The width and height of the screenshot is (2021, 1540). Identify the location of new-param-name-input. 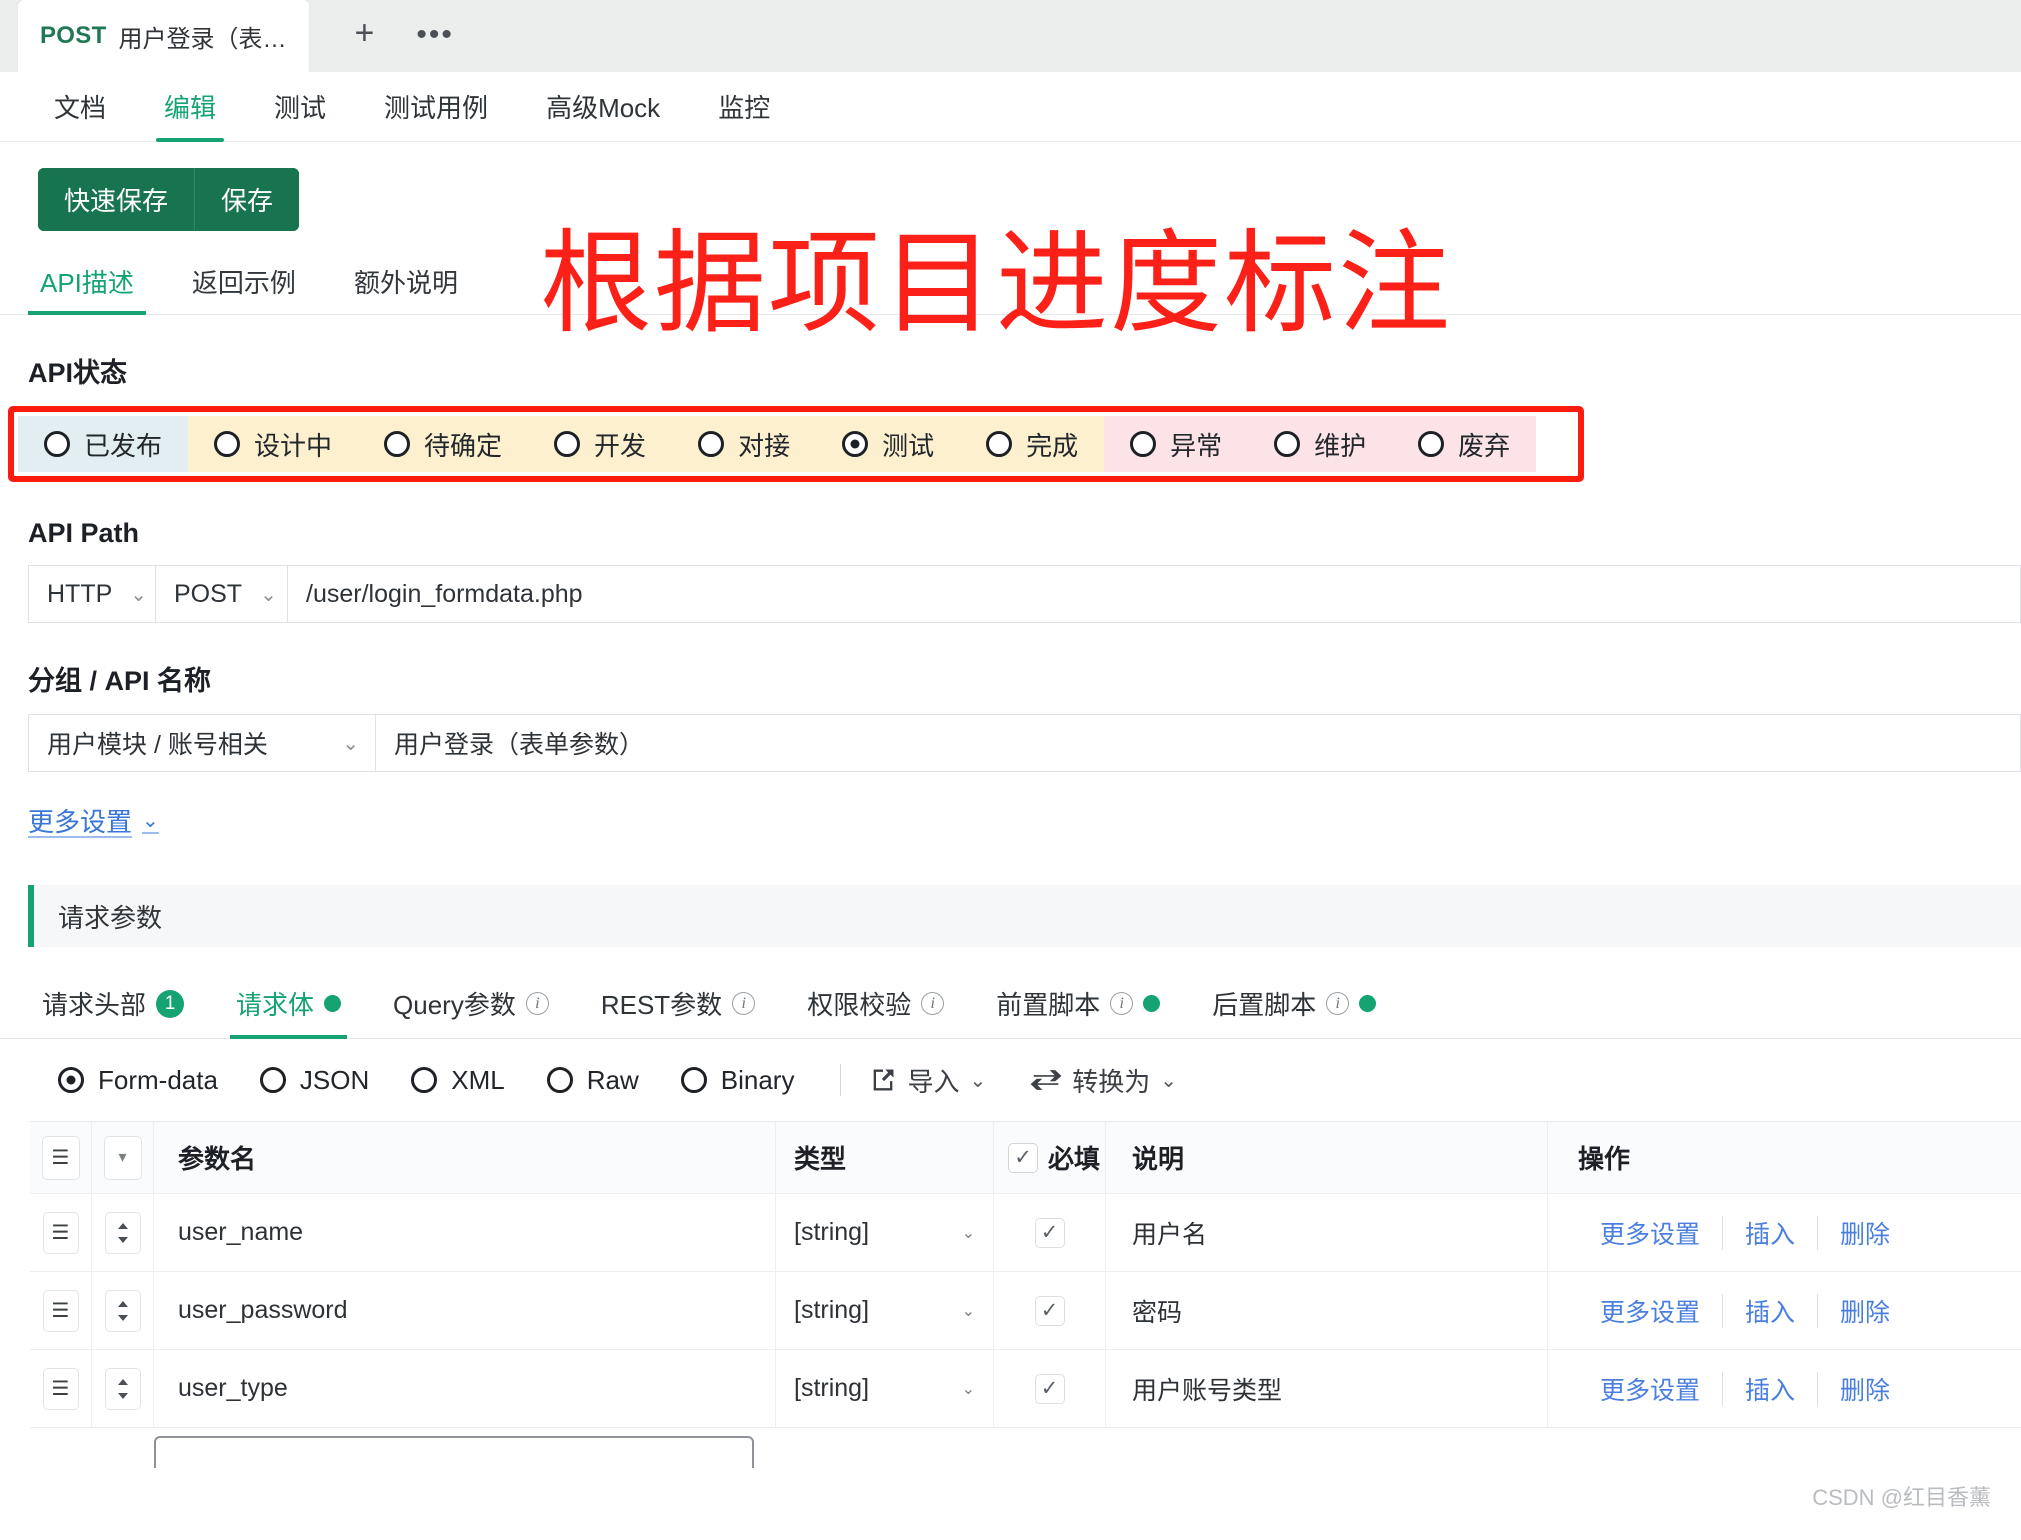
(454, 1452).